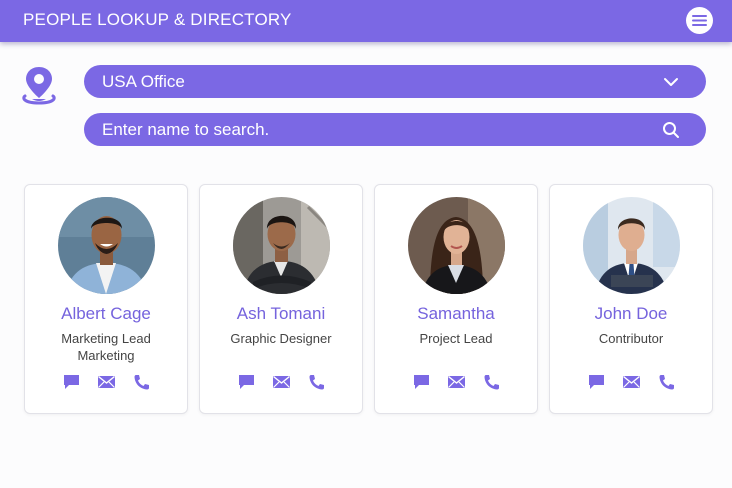  Describe the element at coordinates (281, 314) in the screenshot. I see `person-name: Ash Tomani` at that location.